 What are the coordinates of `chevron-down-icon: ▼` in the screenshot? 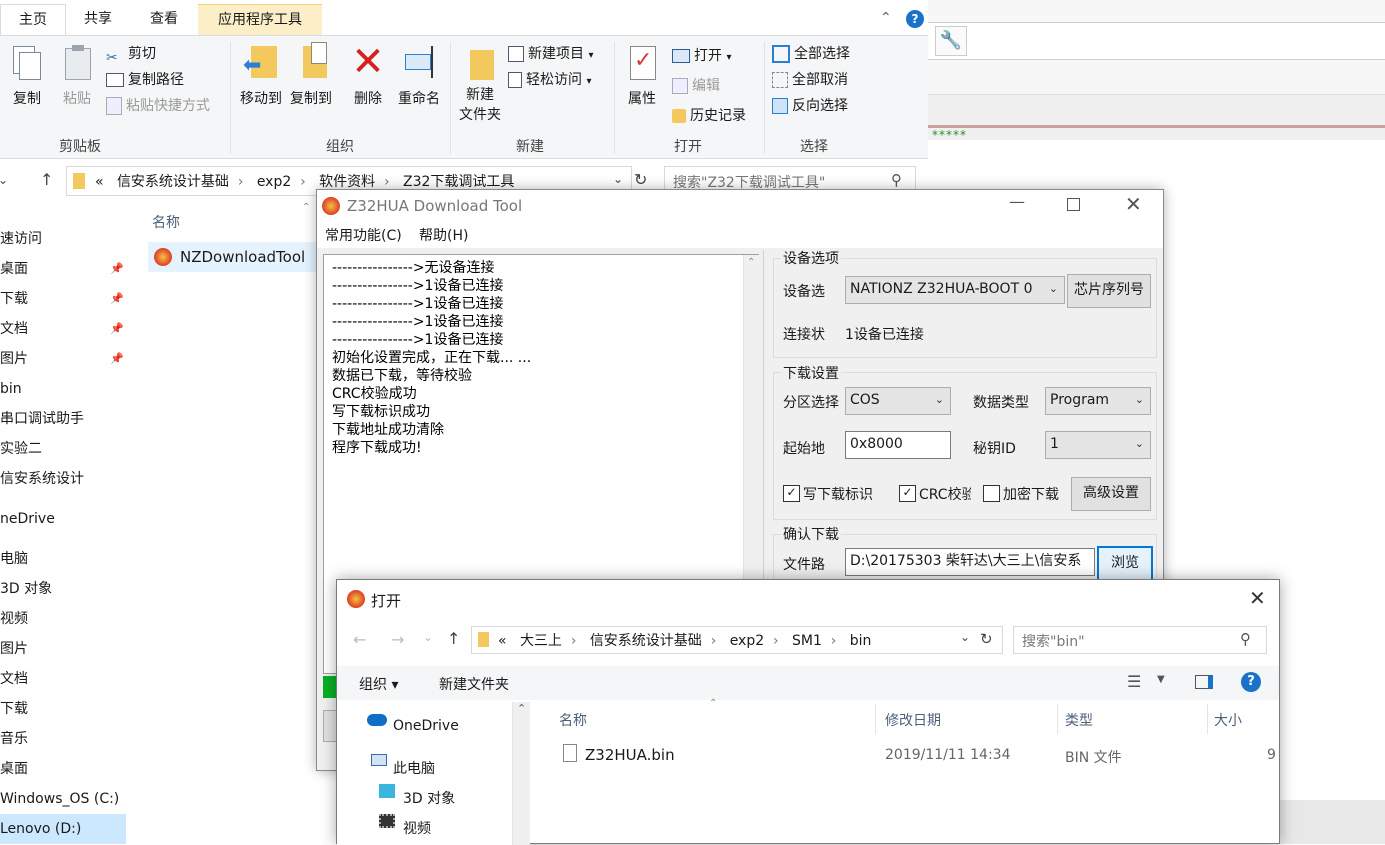 It's located at (1161, 679).